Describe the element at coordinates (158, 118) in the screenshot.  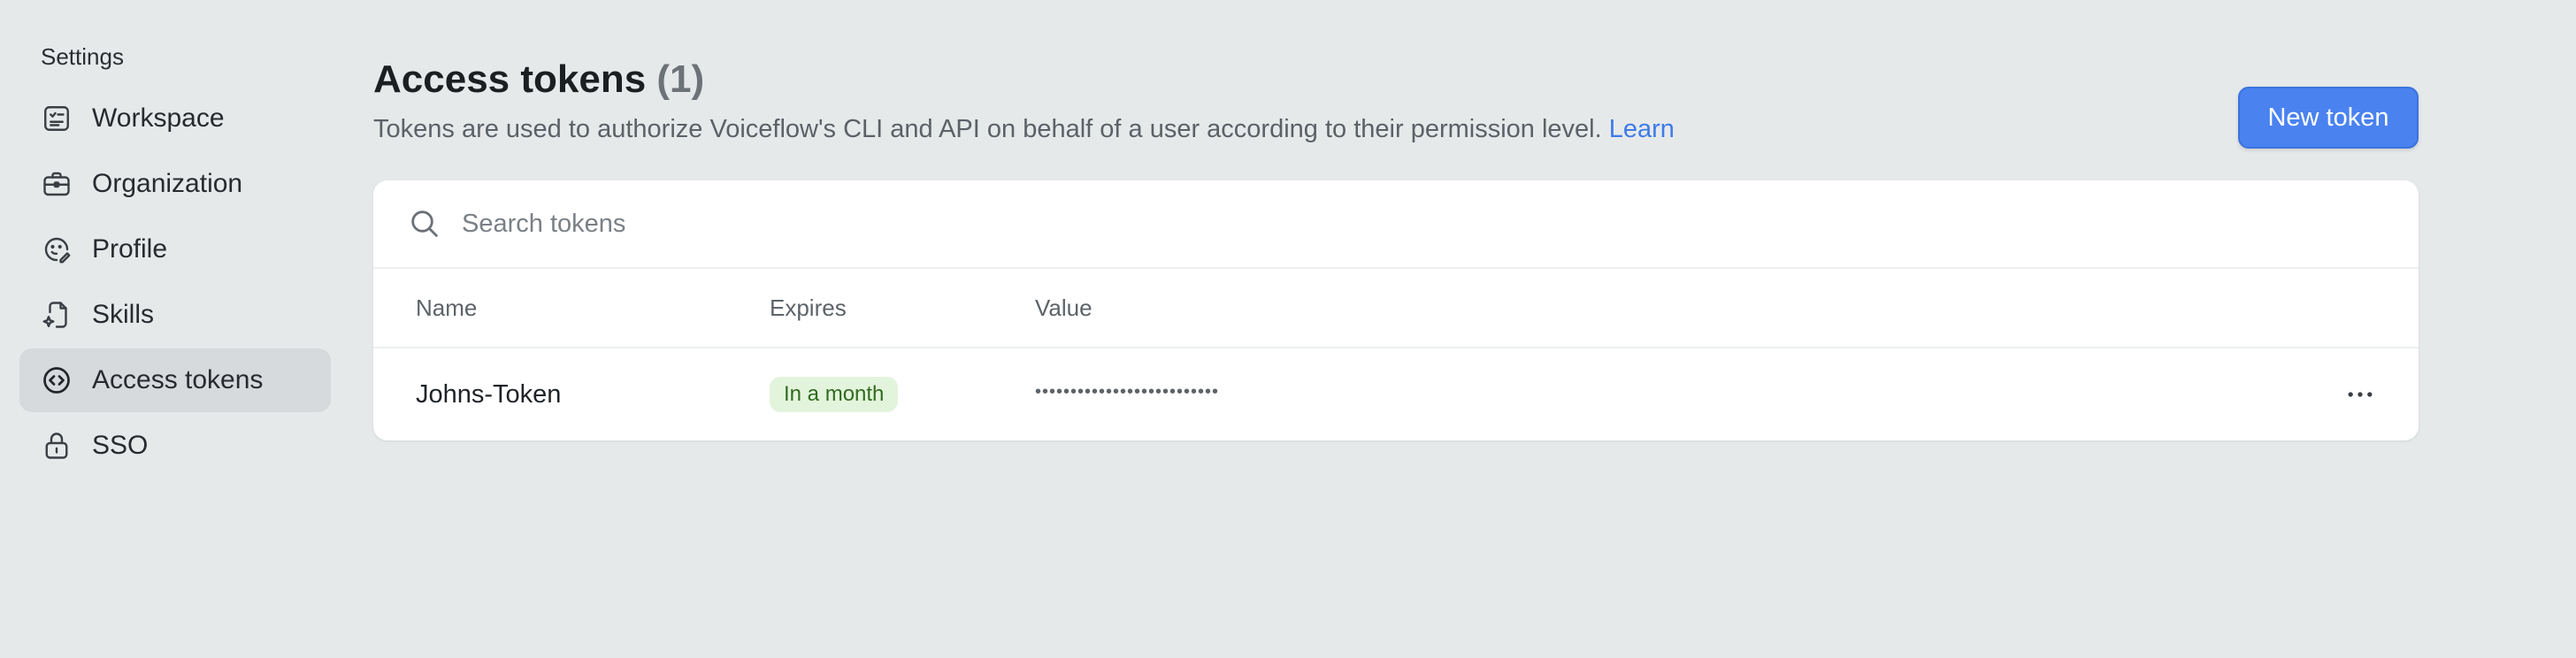
I see `sidebar-item-label: Workspace` at that location.